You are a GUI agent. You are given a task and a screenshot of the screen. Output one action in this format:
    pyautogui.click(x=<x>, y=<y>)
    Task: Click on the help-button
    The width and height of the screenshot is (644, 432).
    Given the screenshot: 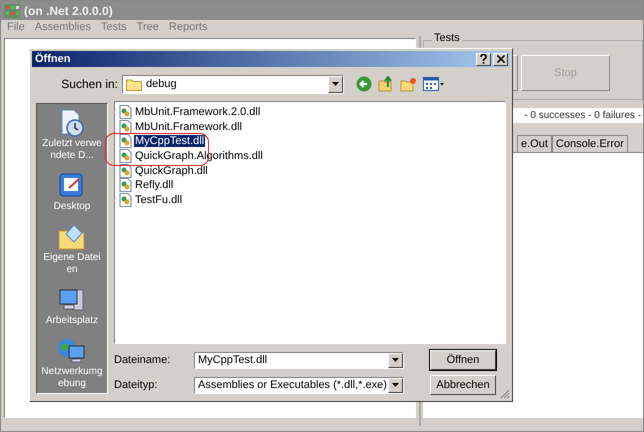 What is the action you would take?
    pyautogui.click(x=483, y=59)
    